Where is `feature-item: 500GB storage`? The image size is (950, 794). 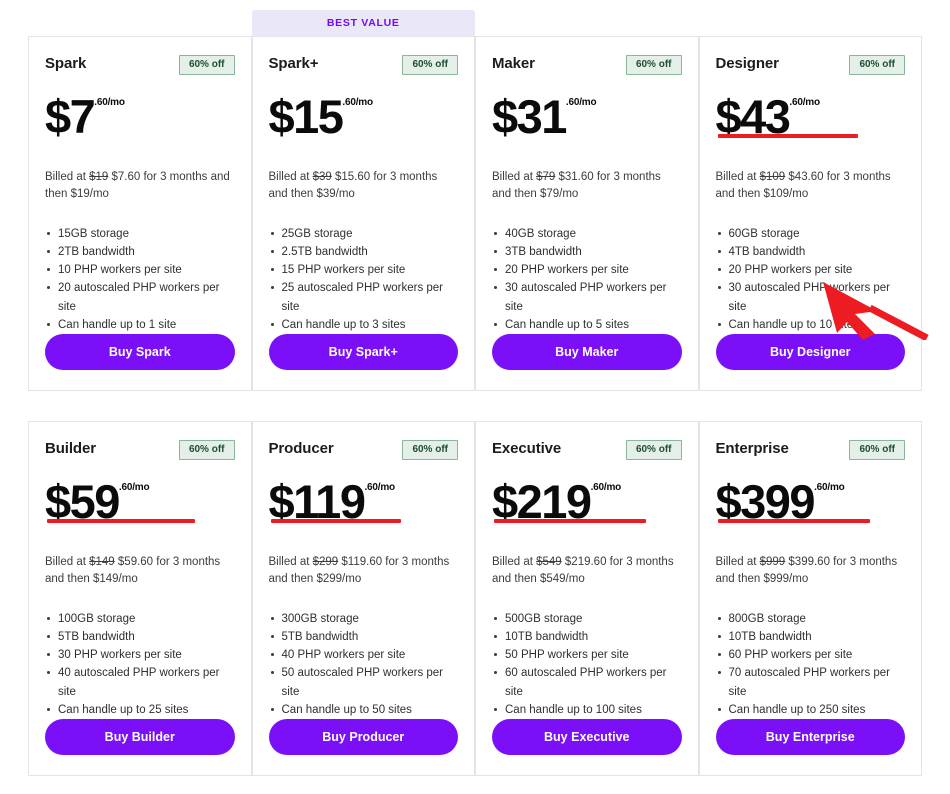 feature-item: 500GB storage is located at coordinates (587, 619).